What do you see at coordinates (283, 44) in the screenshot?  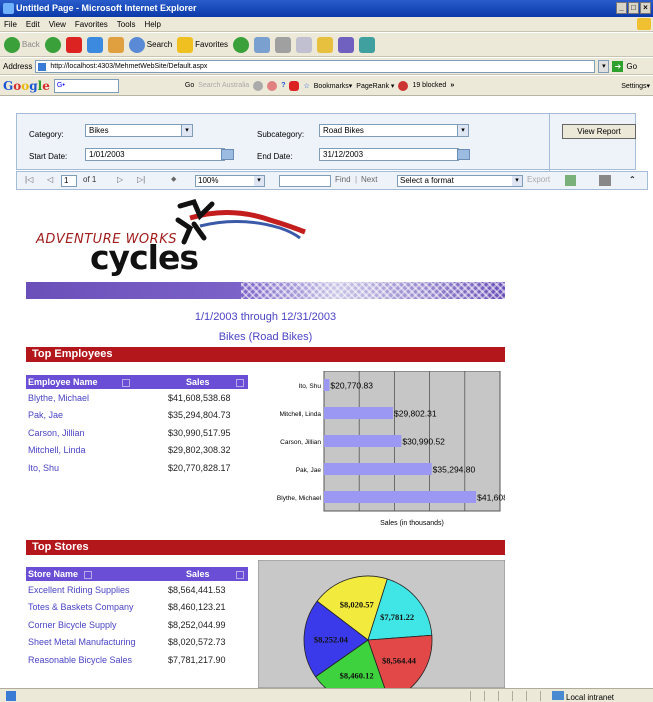 I see `print-button` at bounding box center [283, 44].